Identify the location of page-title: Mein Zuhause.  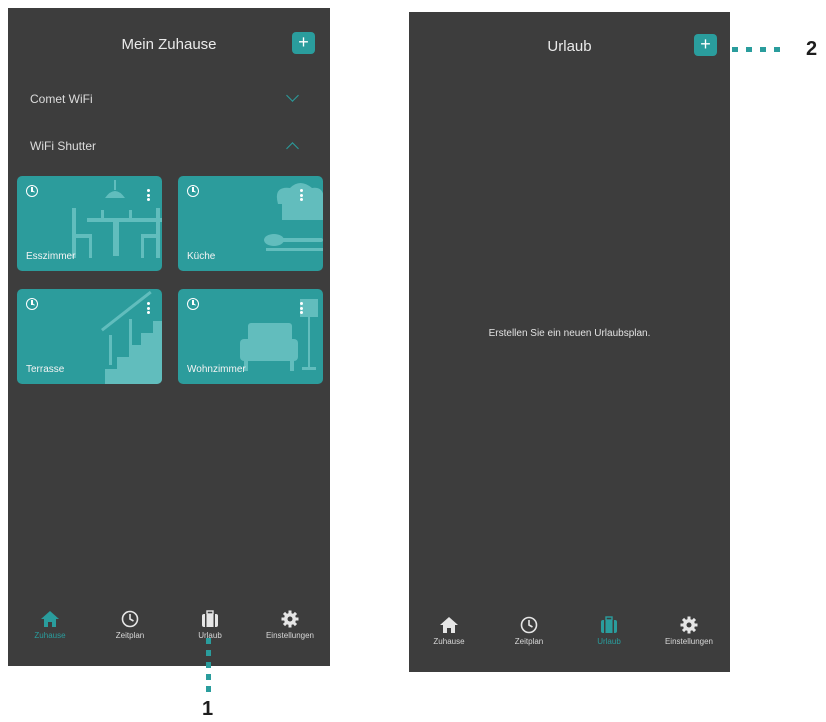
(169, 44).